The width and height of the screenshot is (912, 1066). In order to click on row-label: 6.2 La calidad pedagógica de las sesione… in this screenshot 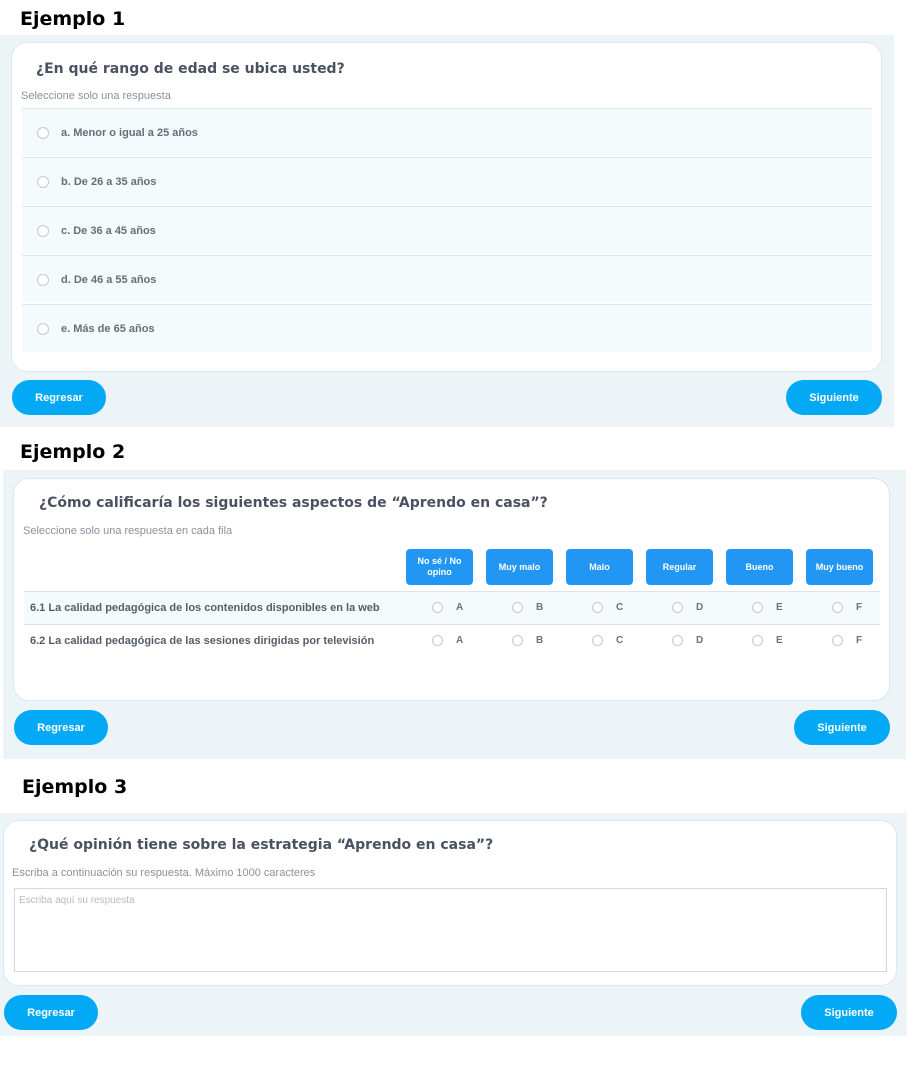, I will do `click(202, 641)`.